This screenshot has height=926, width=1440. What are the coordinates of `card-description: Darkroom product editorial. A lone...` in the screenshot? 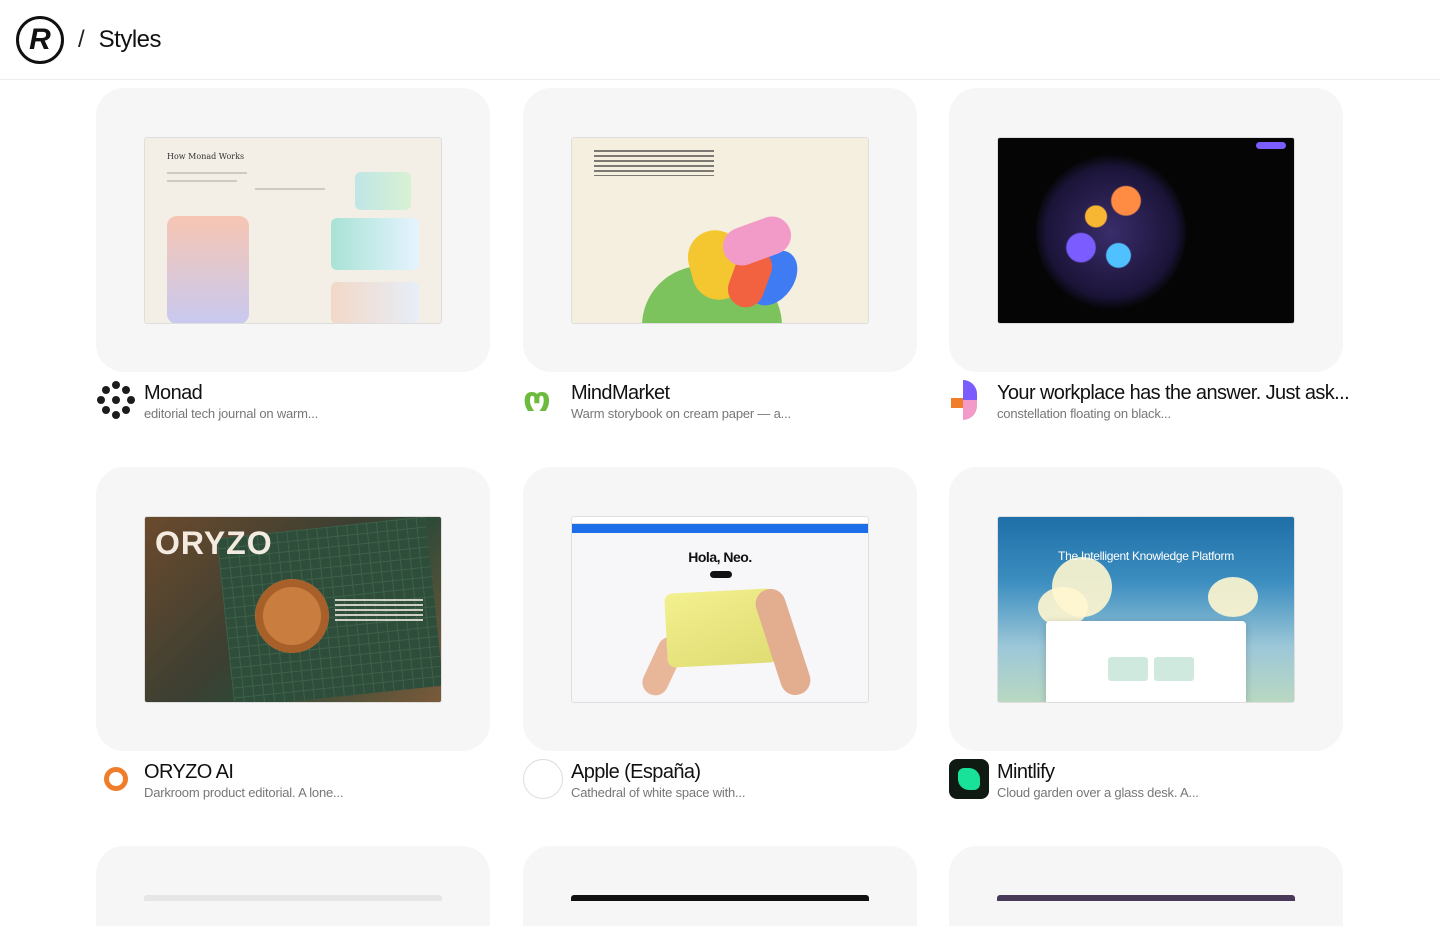 It's located at (244, 792).